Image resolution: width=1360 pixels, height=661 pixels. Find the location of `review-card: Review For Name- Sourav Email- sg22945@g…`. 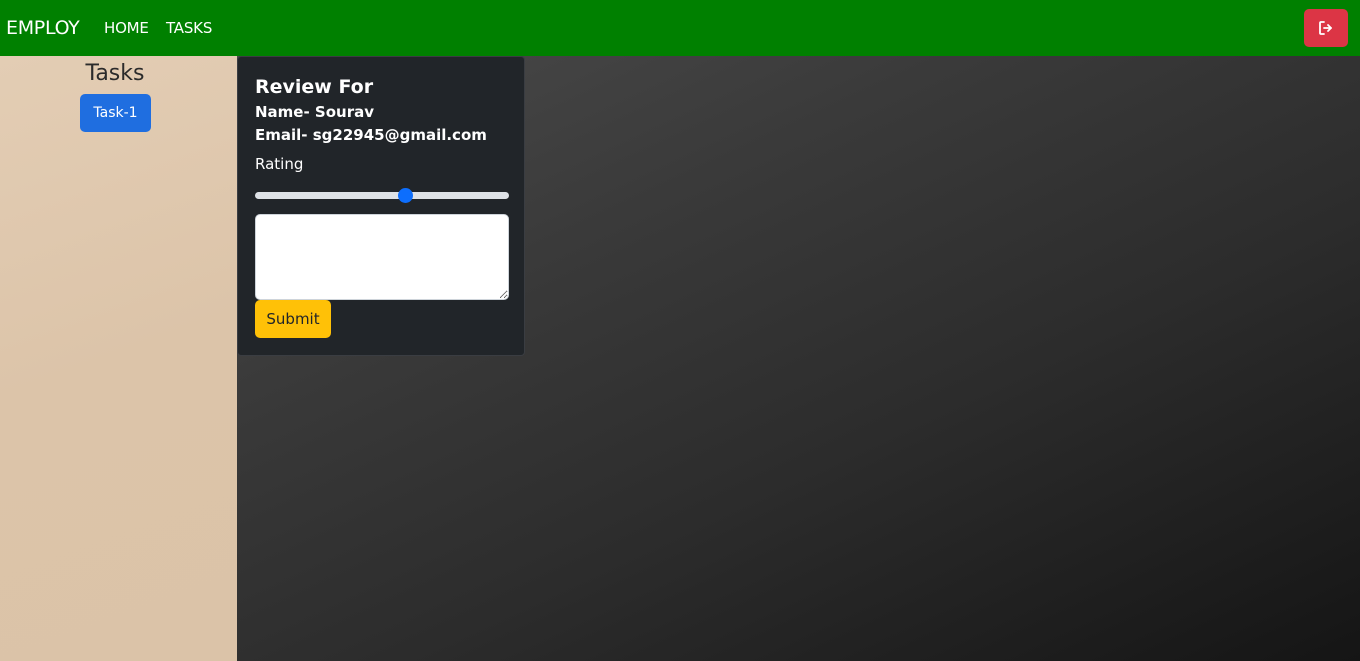

review-card: Review For Name- Sourav Email- sg22945@g… is located at coordinates (381, 206).